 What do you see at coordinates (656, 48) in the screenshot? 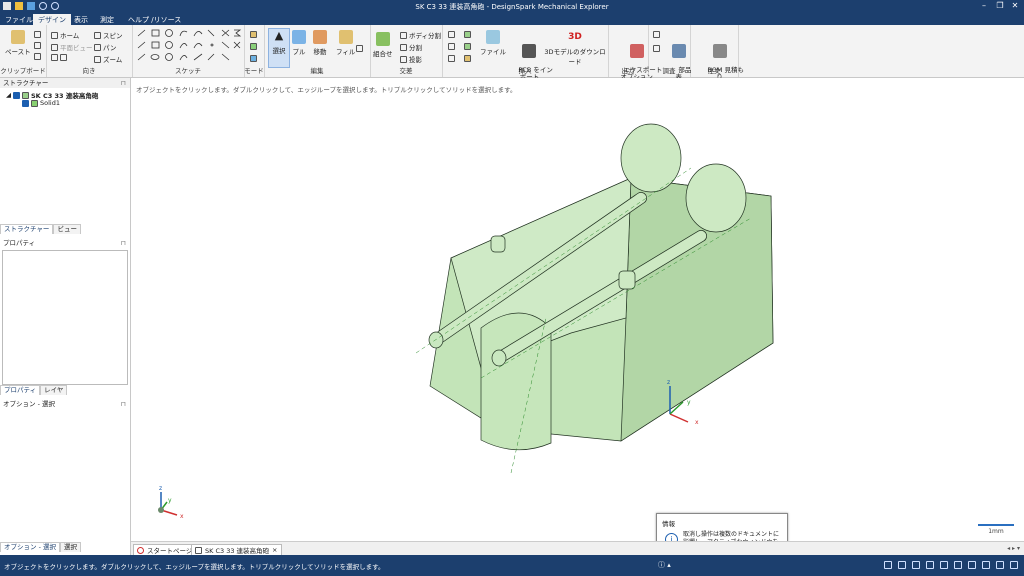
I see `mass-icon` at bounding box center [656, 48].